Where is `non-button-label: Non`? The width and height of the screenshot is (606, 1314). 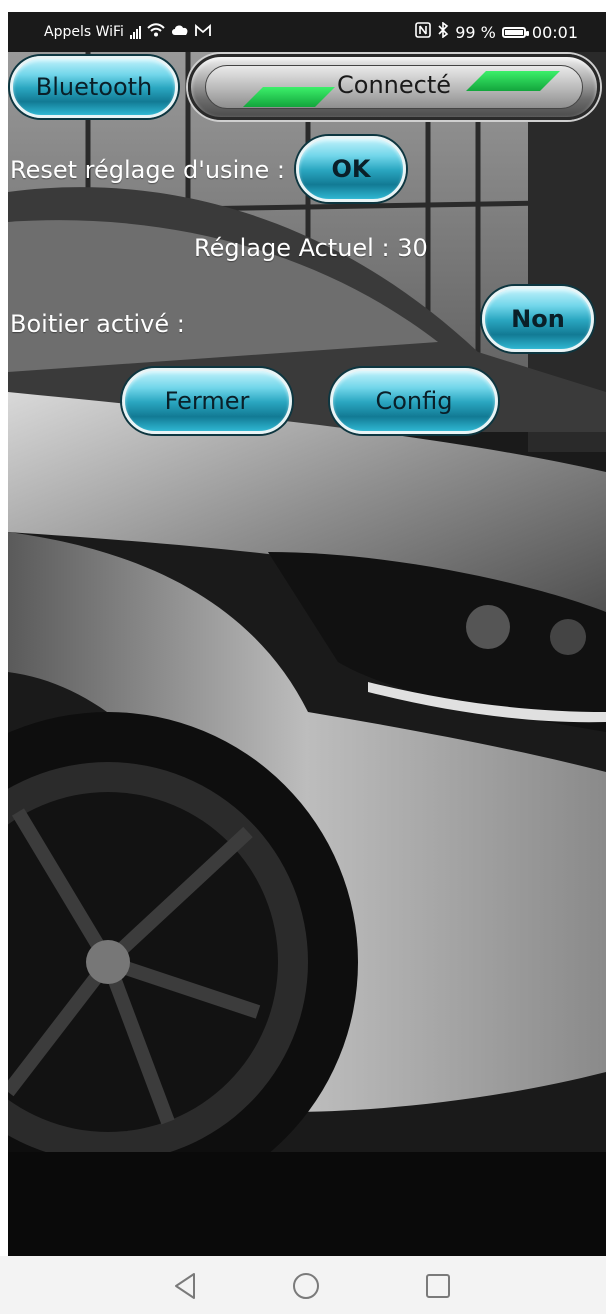
non-button-label: Non is located at coordinates (538, 319).